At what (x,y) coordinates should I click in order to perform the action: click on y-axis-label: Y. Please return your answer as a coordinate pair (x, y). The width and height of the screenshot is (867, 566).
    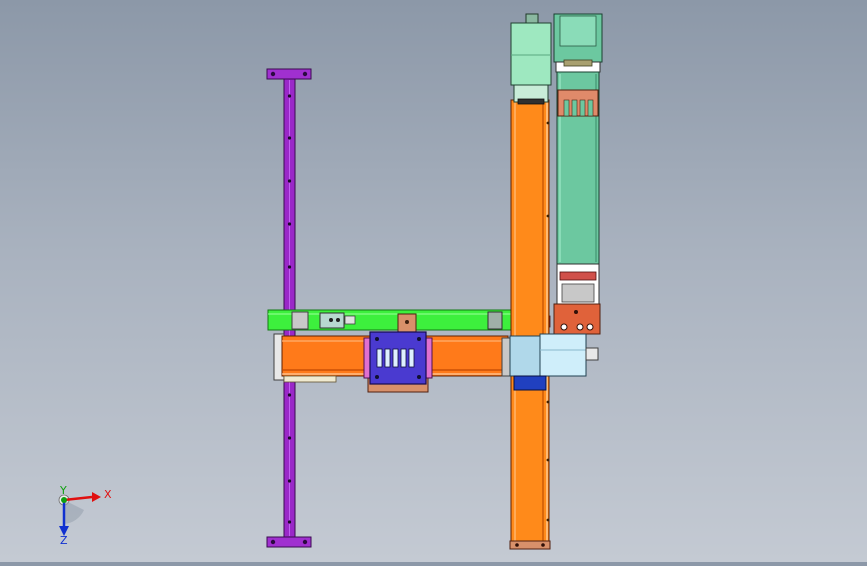
    Looking at the image, I should click on (63, 490).